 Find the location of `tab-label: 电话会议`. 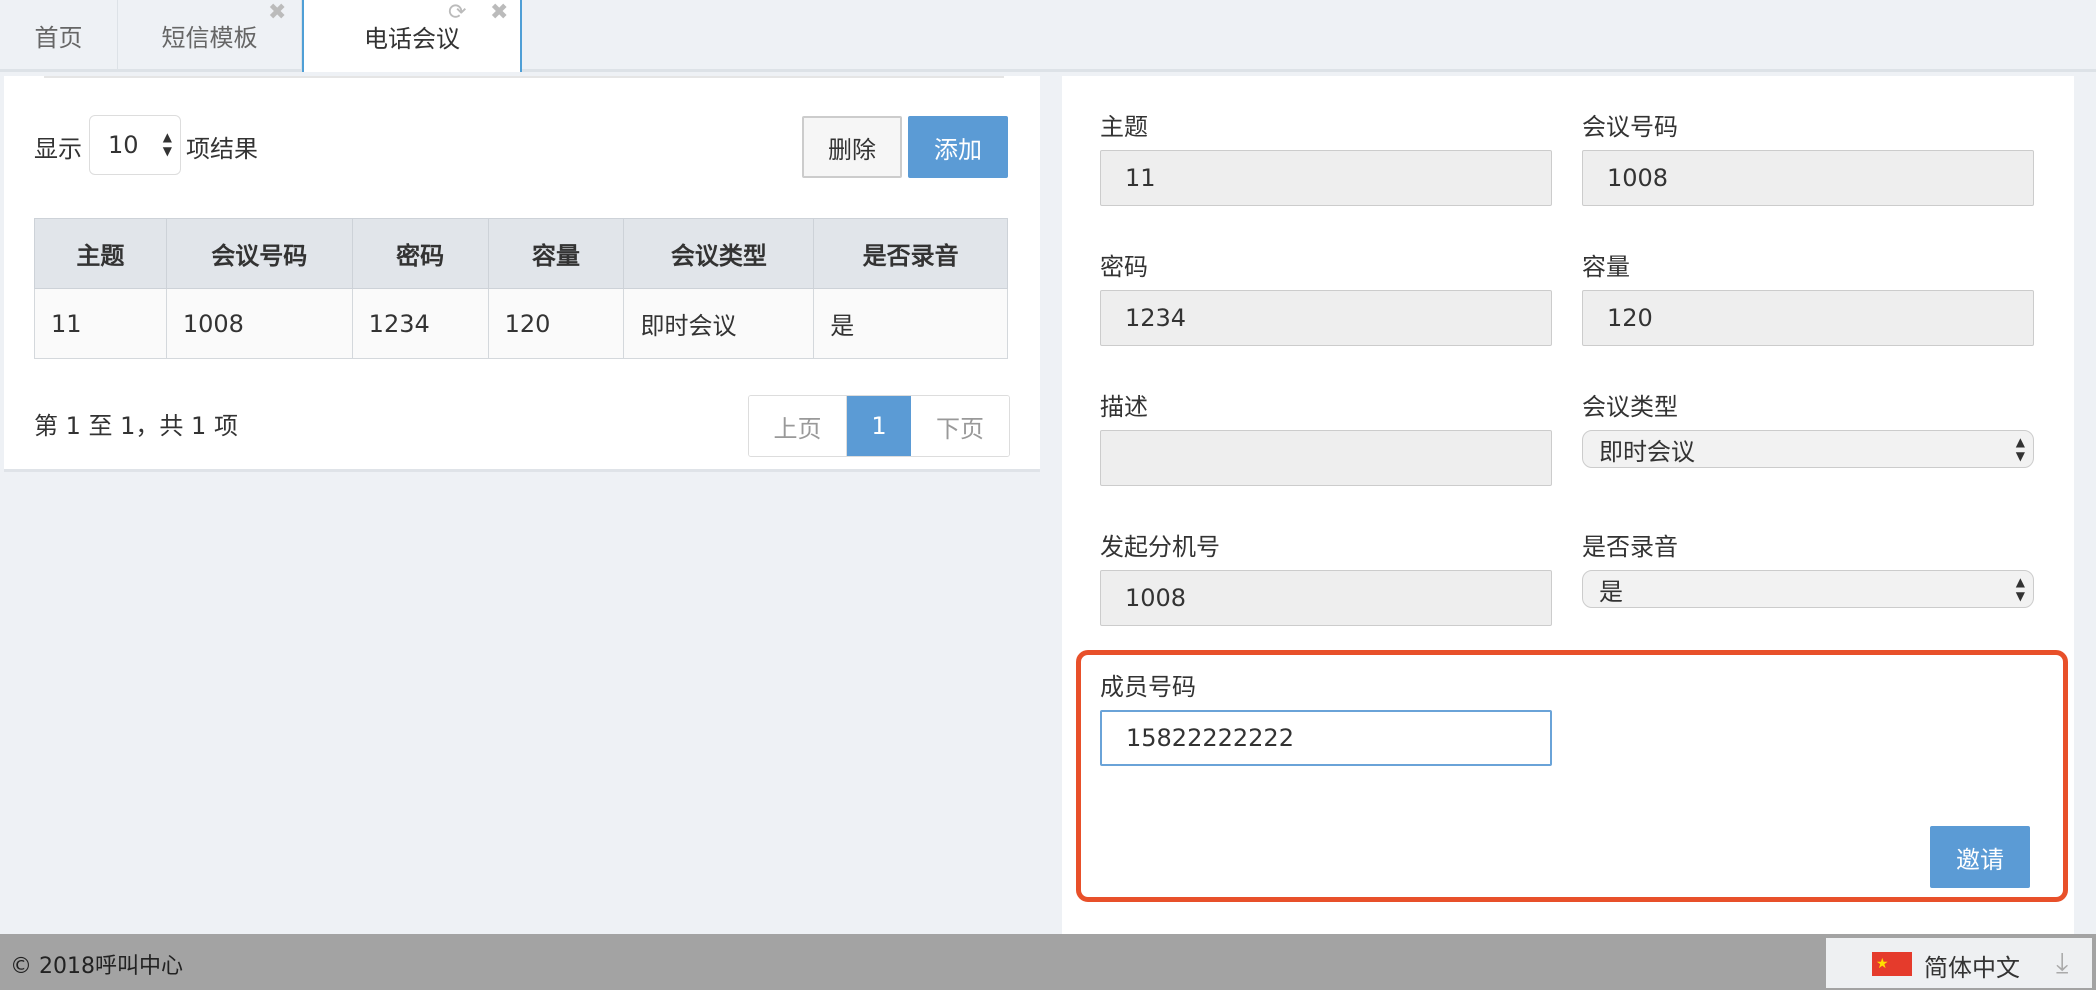

tab-label: 电话会议 is located at coordinates (412, 38).